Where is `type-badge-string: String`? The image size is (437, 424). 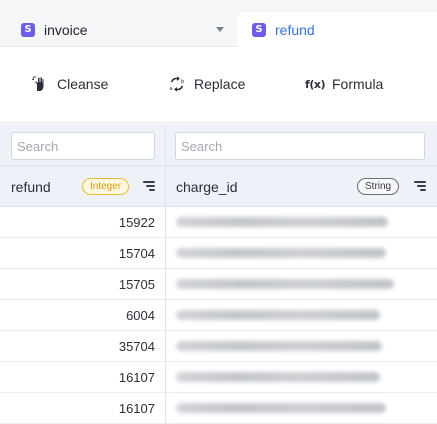 type-badge-string: String is located at coordinates (378, 186).